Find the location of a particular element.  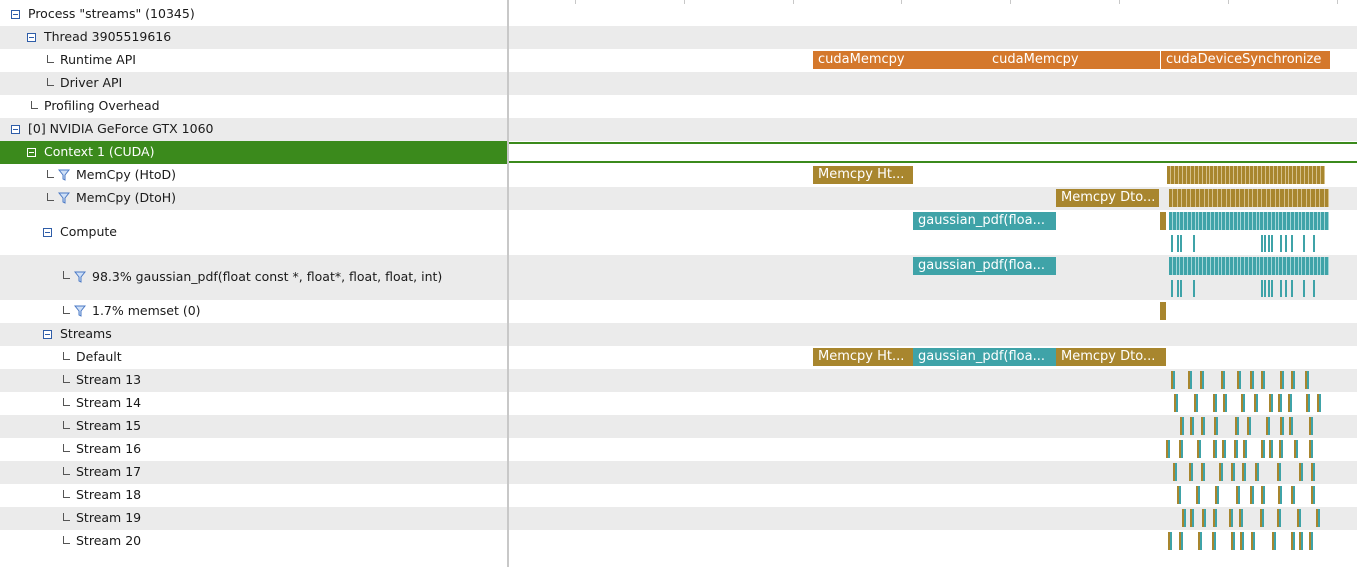

memcpy-htod-strip is located at coordinates (1246, 175).